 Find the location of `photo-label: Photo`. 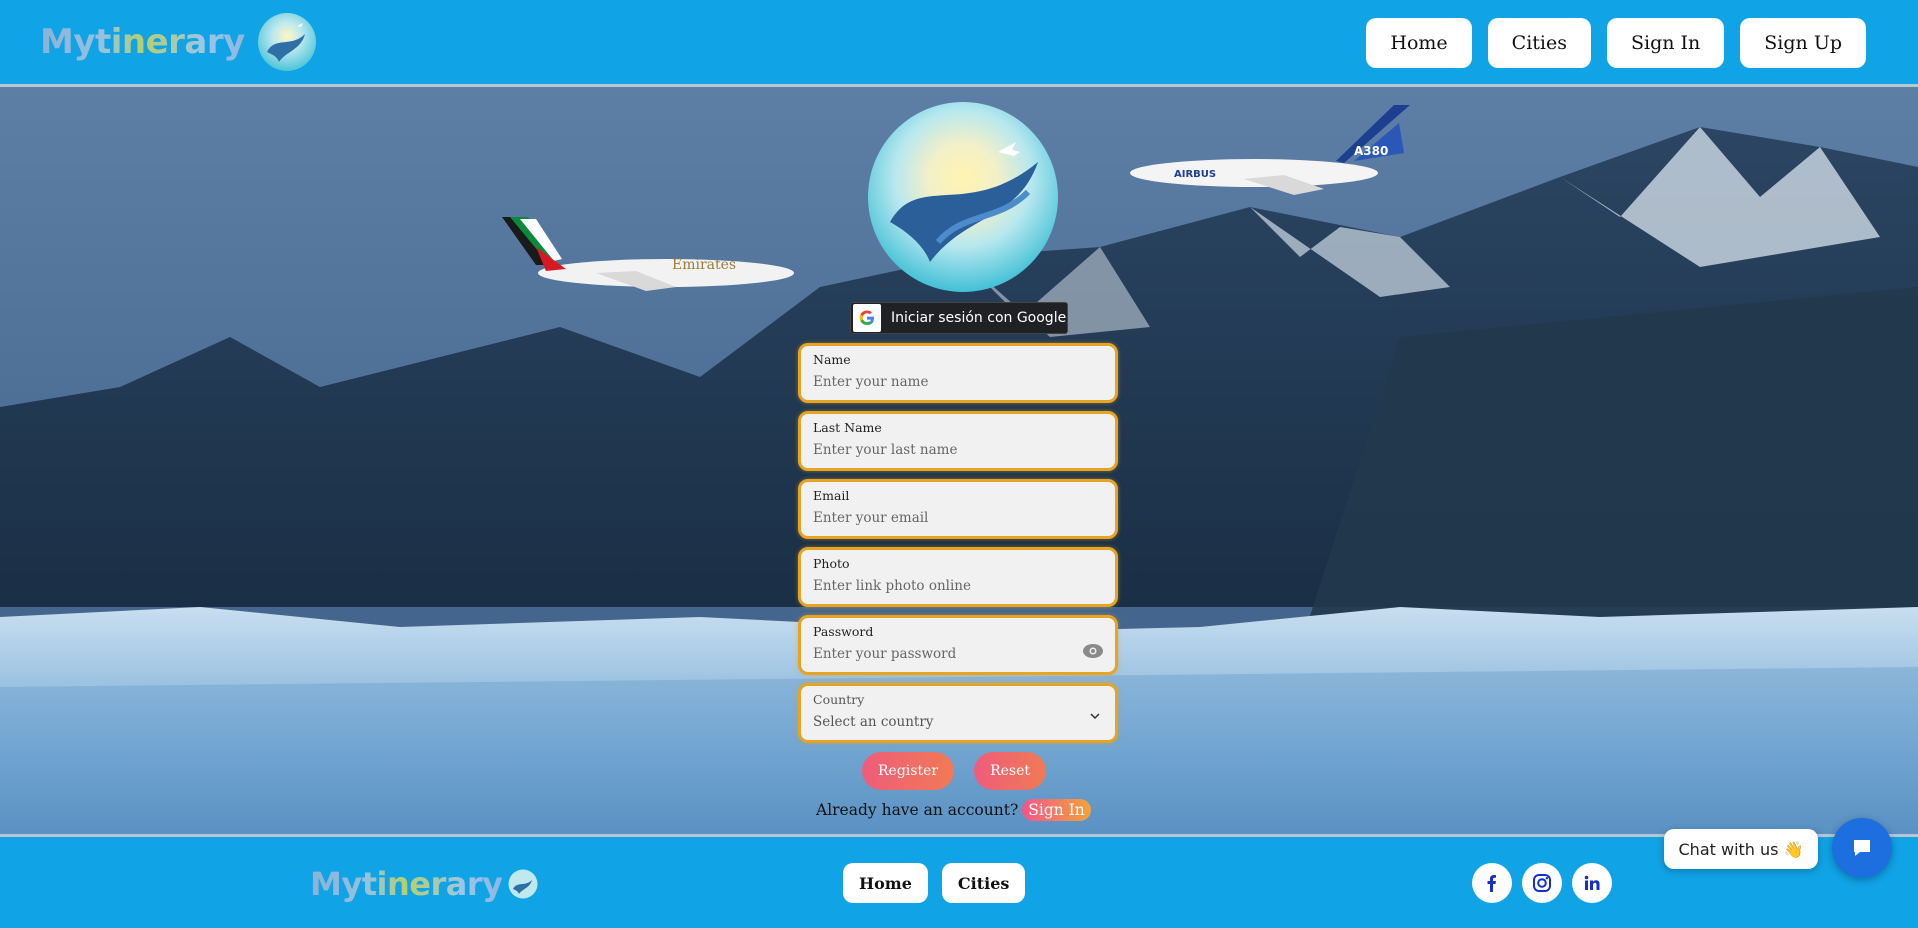

photo-label: Photo is located at coordinates (831, 563).